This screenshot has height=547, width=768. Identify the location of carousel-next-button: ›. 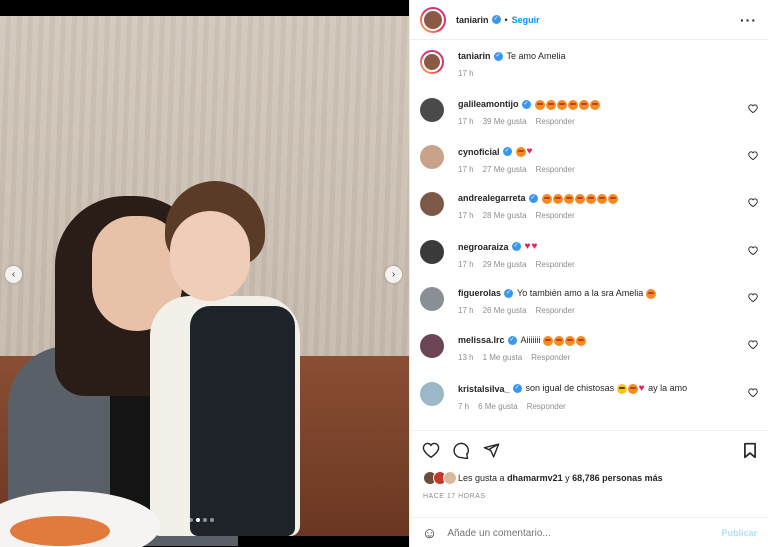
(393, 274).